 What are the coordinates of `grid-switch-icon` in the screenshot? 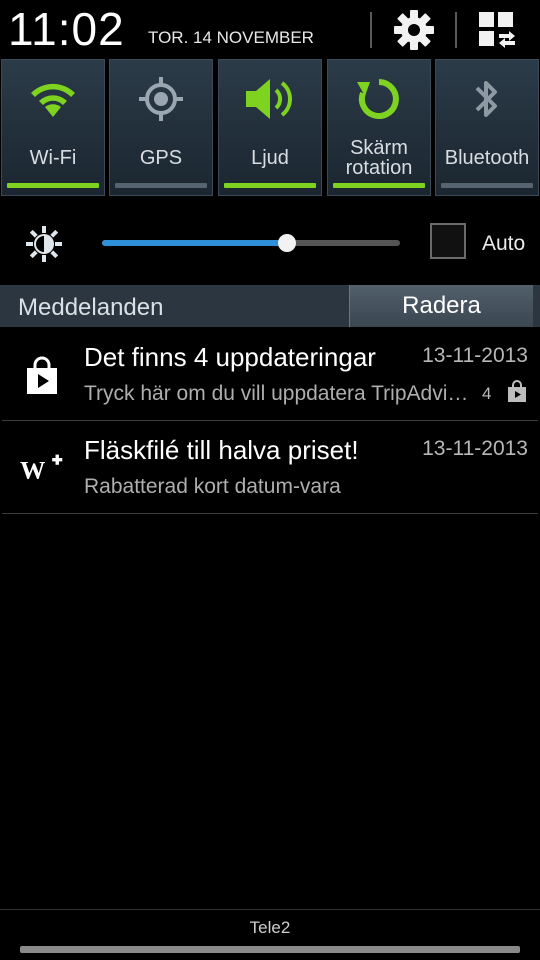 It's located at (497, 30).